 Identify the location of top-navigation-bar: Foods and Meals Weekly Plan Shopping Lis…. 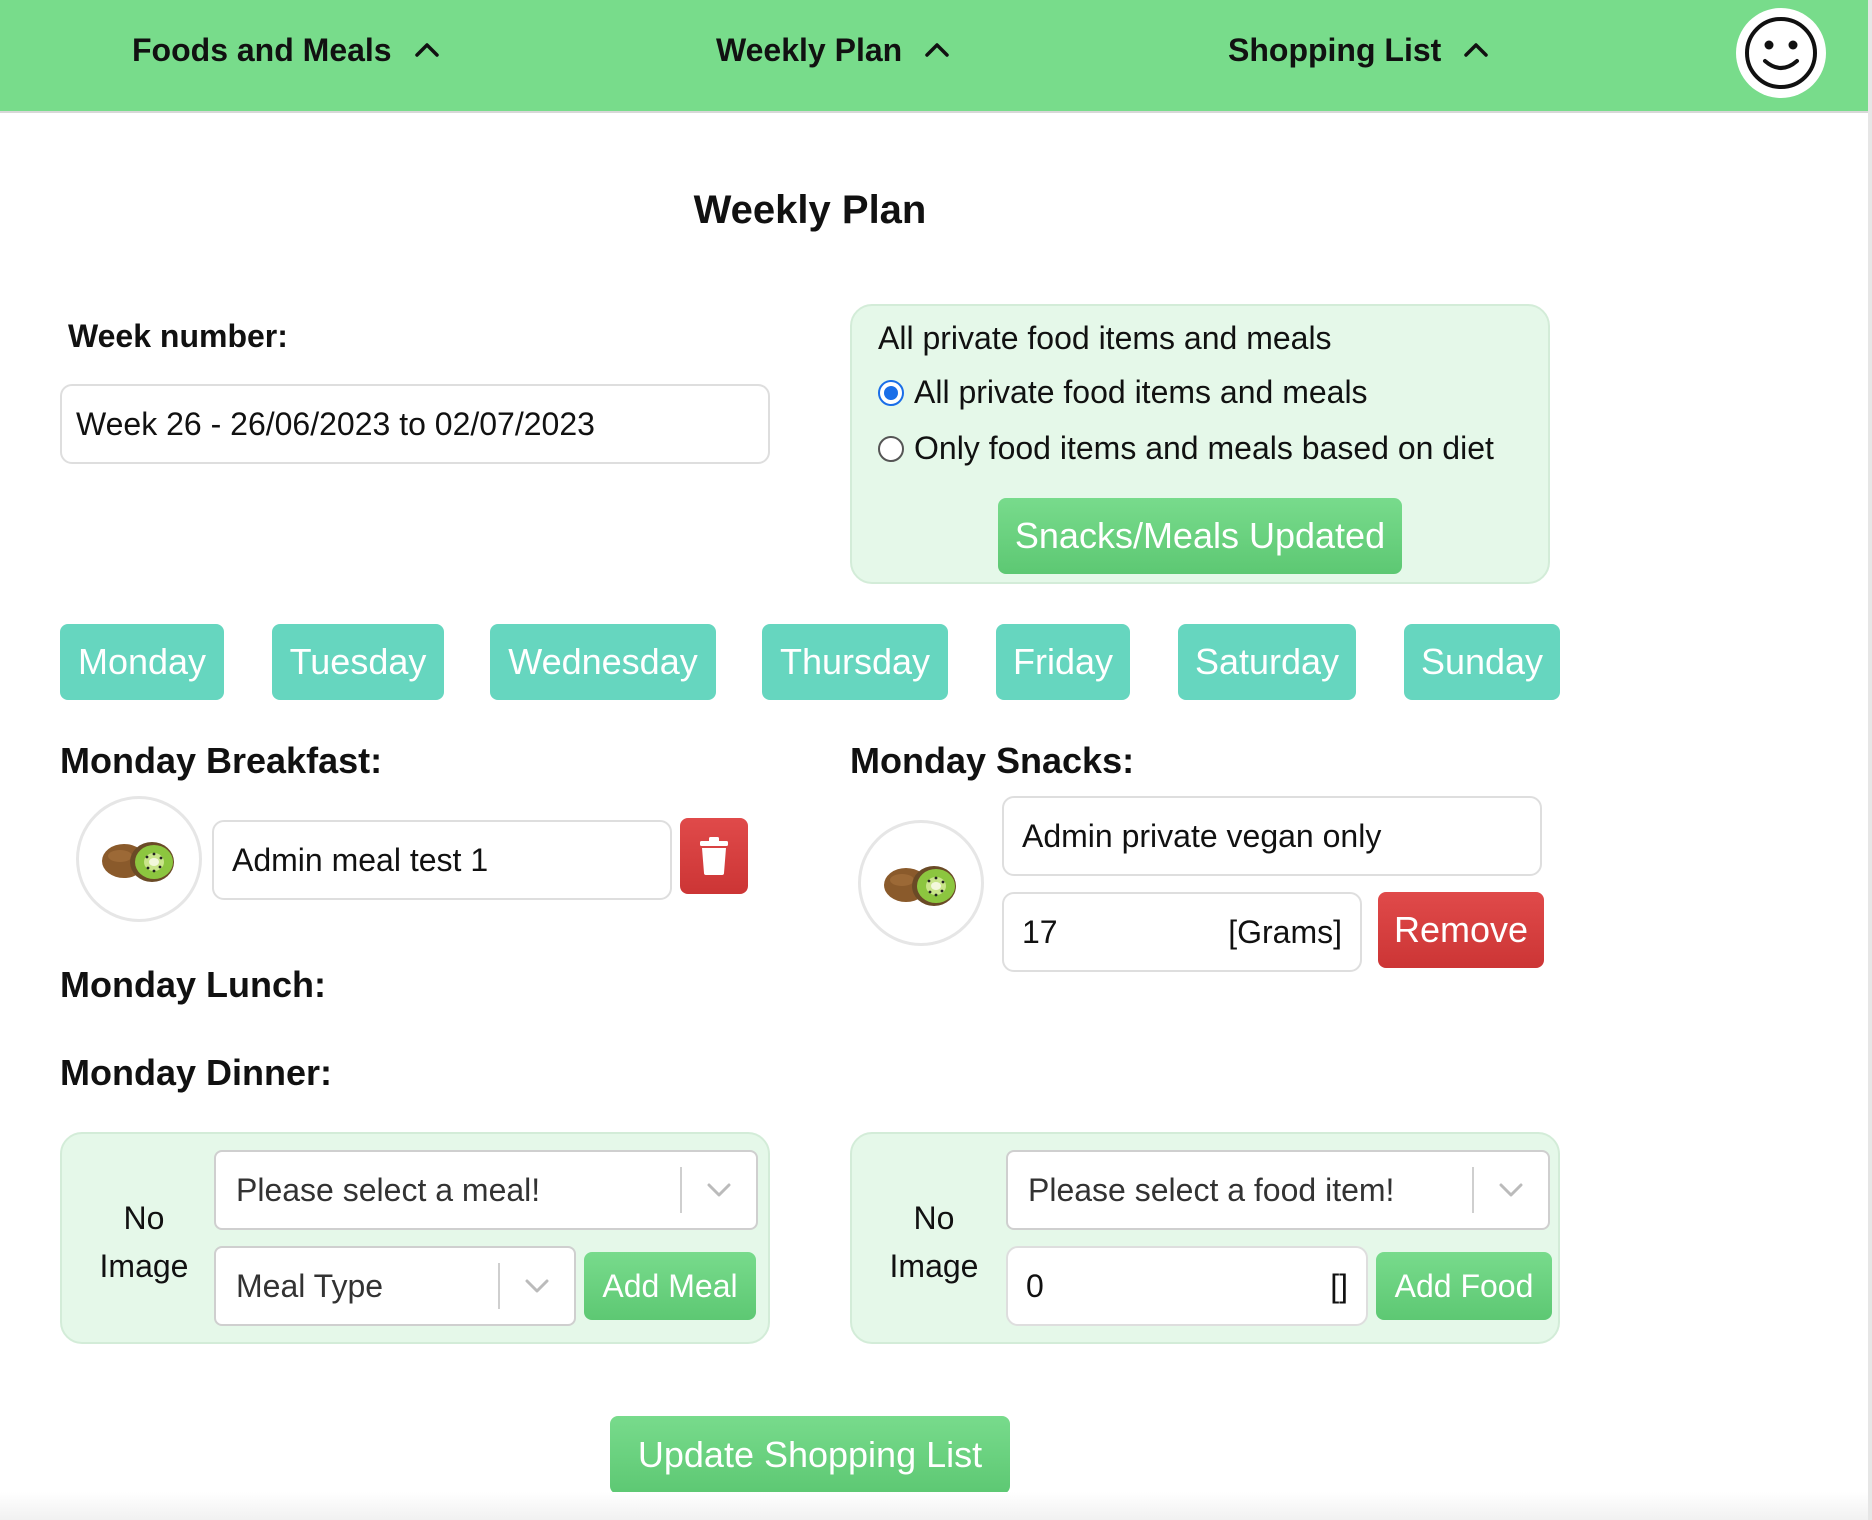
(935, 56).